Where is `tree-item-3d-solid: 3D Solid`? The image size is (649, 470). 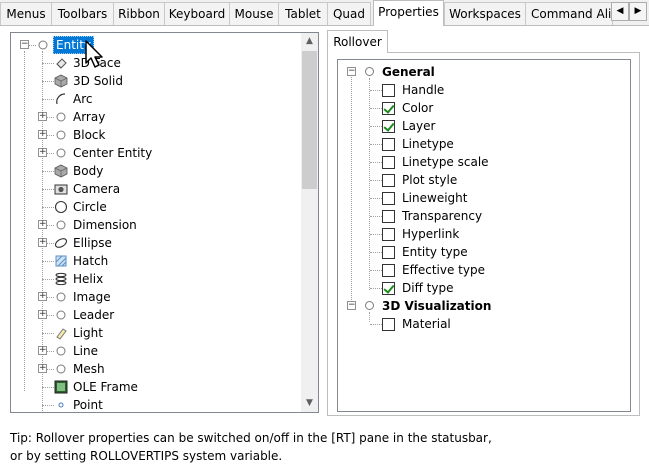 tree-item-3d-solid: 3D Solid is located at coordinates (153, 81).